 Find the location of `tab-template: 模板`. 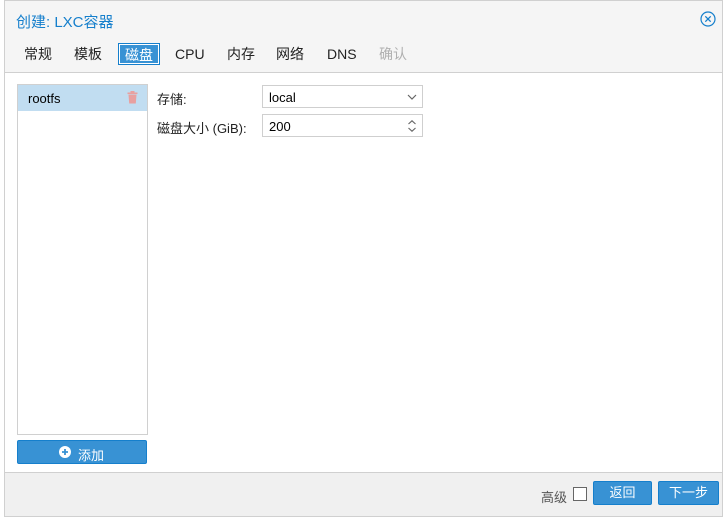

tab-template: 模板 is located at coordinates (88, 54).